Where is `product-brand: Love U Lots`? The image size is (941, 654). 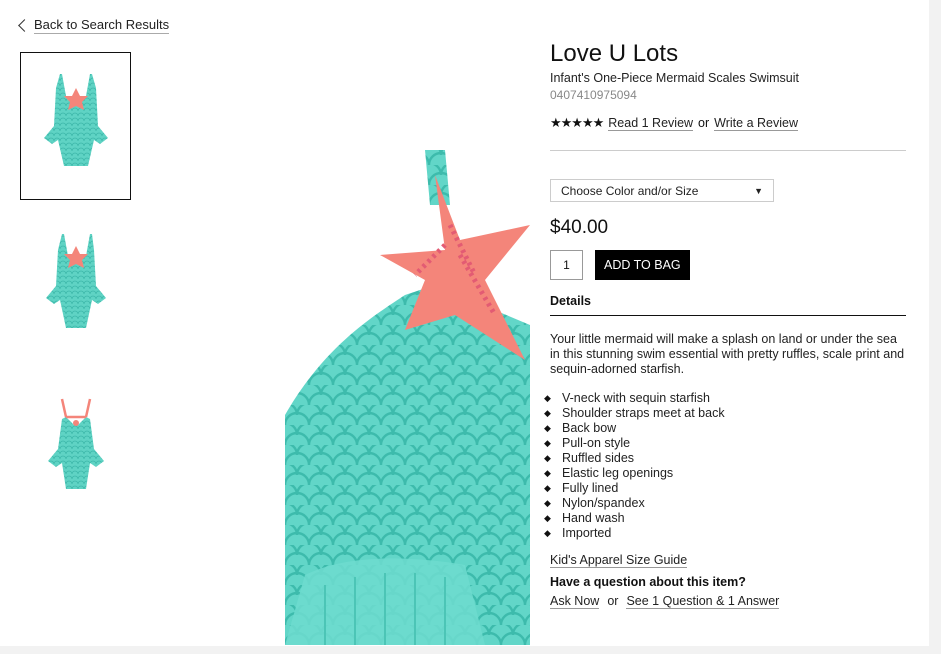
product-brand: Love U Lots is located at coordinates (614, 53).